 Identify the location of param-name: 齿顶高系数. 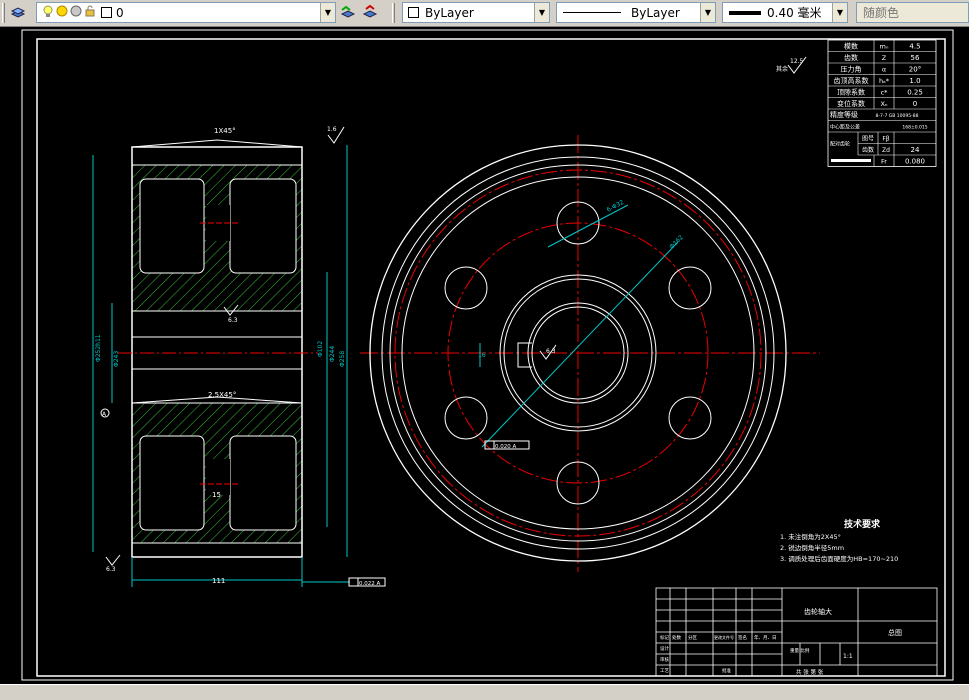
(851, 80).